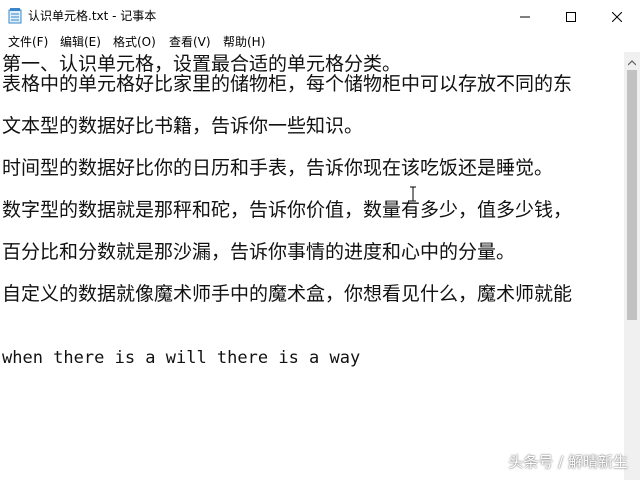 This screenshot has width=640, height=480. What do you see at coordinates (287, 84) in the screenshot?
I see `text-line: 表格中的单元格好比家里的储物柜，每个储物柜中可以存放不同的东` at bounding box center [287, 84].